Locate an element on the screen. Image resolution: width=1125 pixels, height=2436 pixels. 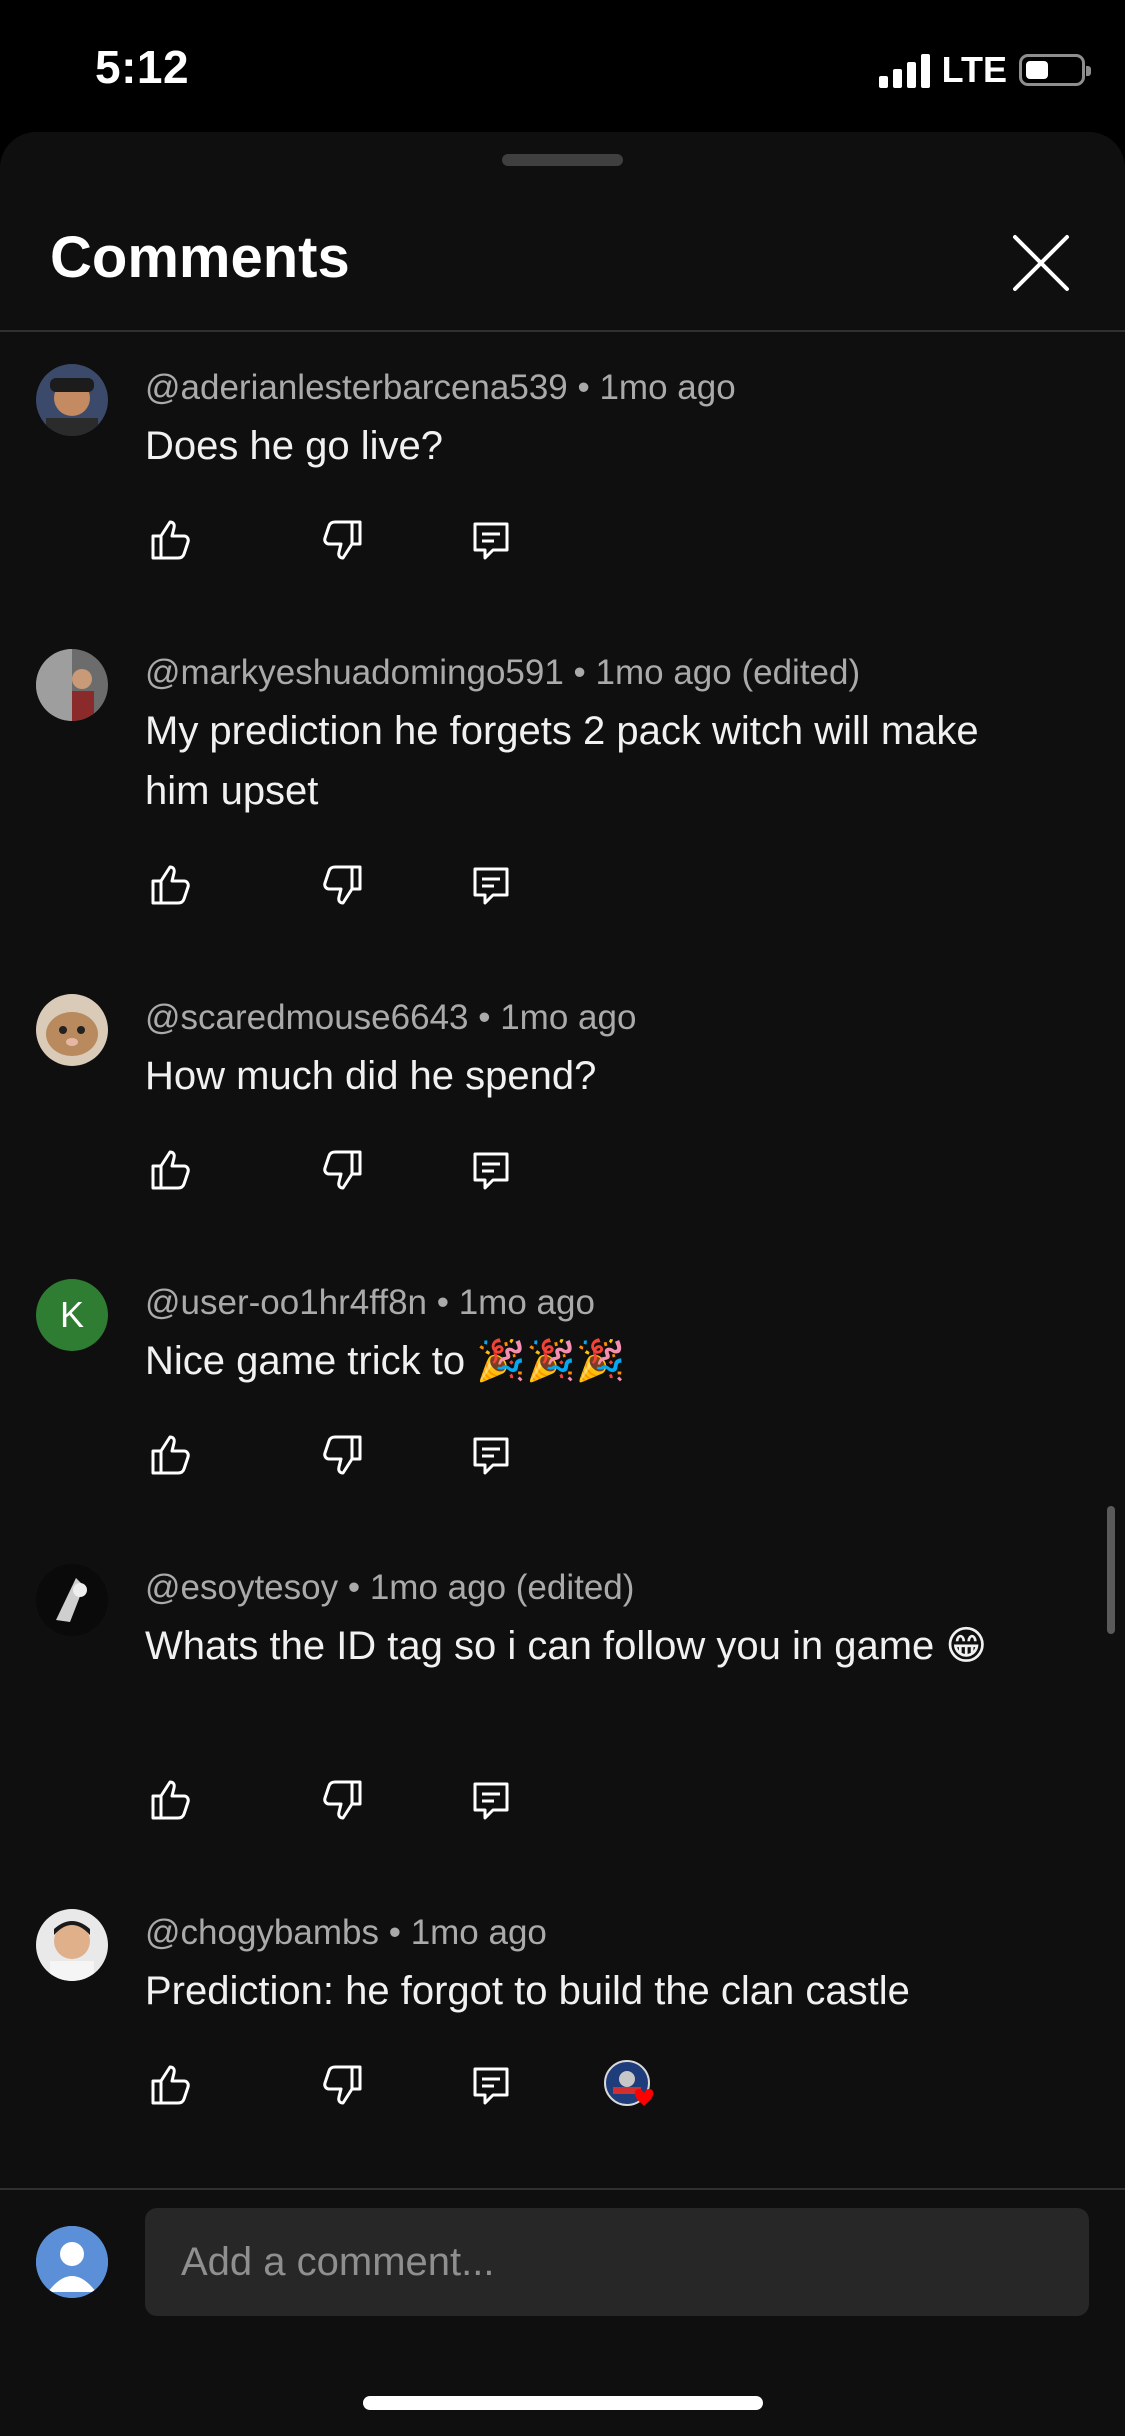
comment-meta: @markyeshuadomingo591 • 1mo ago (edited) is located at coordinates (503, 672).